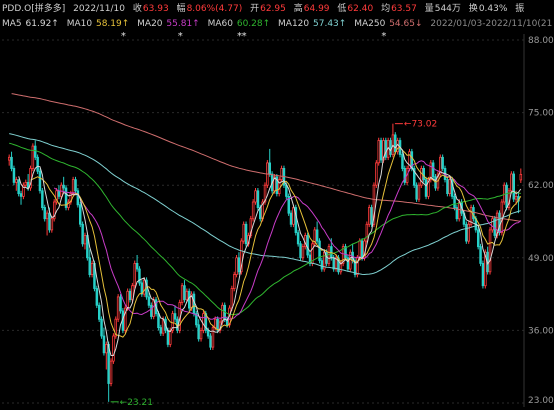 Image resolution: width=554 pixels, height=410 pixels. I want to click on ma250-label: MA250, so click(370, 24).